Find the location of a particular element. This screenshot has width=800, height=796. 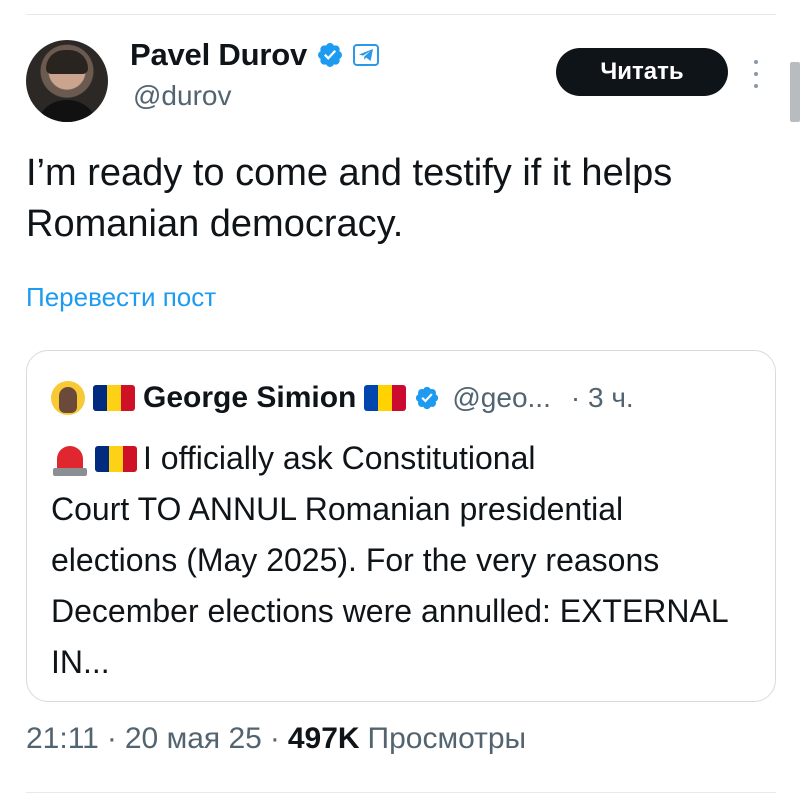

author-handle: @durov is located at coordinates (182, 96).